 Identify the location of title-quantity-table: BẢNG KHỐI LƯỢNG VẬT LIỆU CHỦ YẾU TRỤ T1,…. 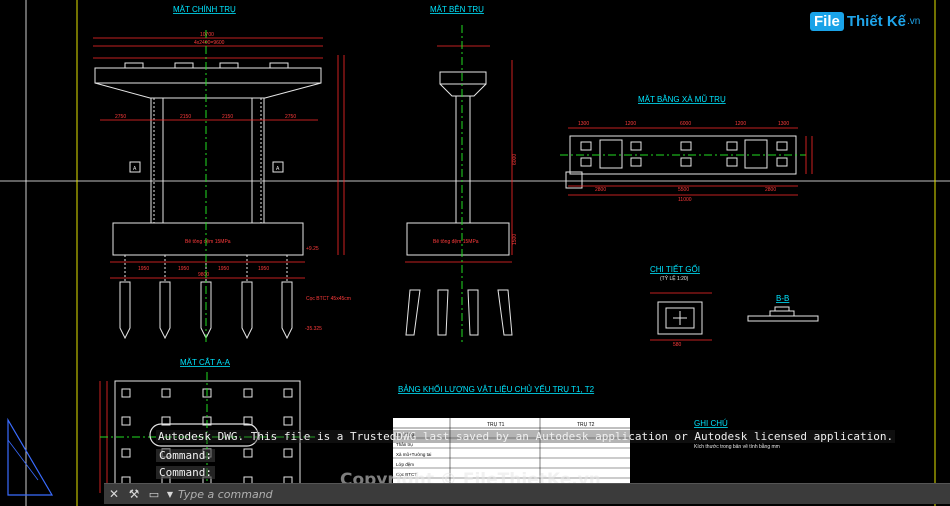
(496, 389).